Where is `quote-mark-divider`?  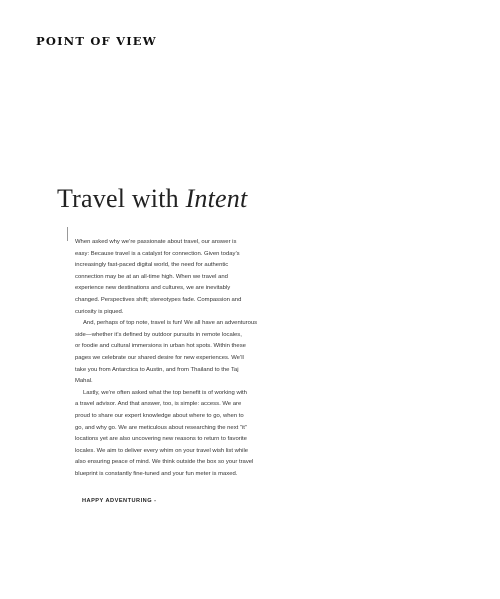
quote-mark-divider is located at coordinates (67, 234).